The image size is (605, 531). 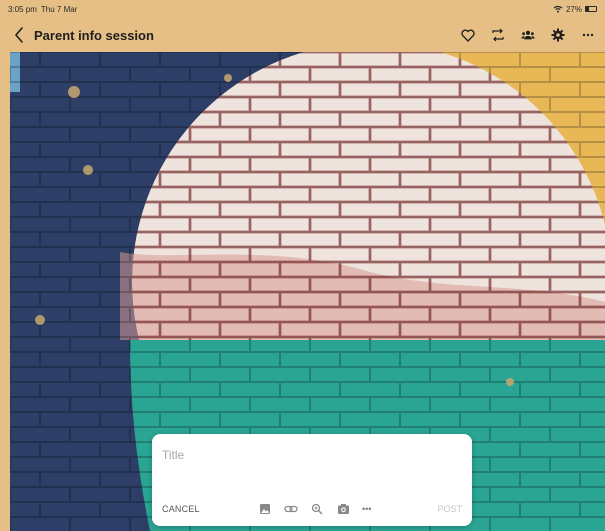 I want to click on like-button, so click(x=468, y=35).